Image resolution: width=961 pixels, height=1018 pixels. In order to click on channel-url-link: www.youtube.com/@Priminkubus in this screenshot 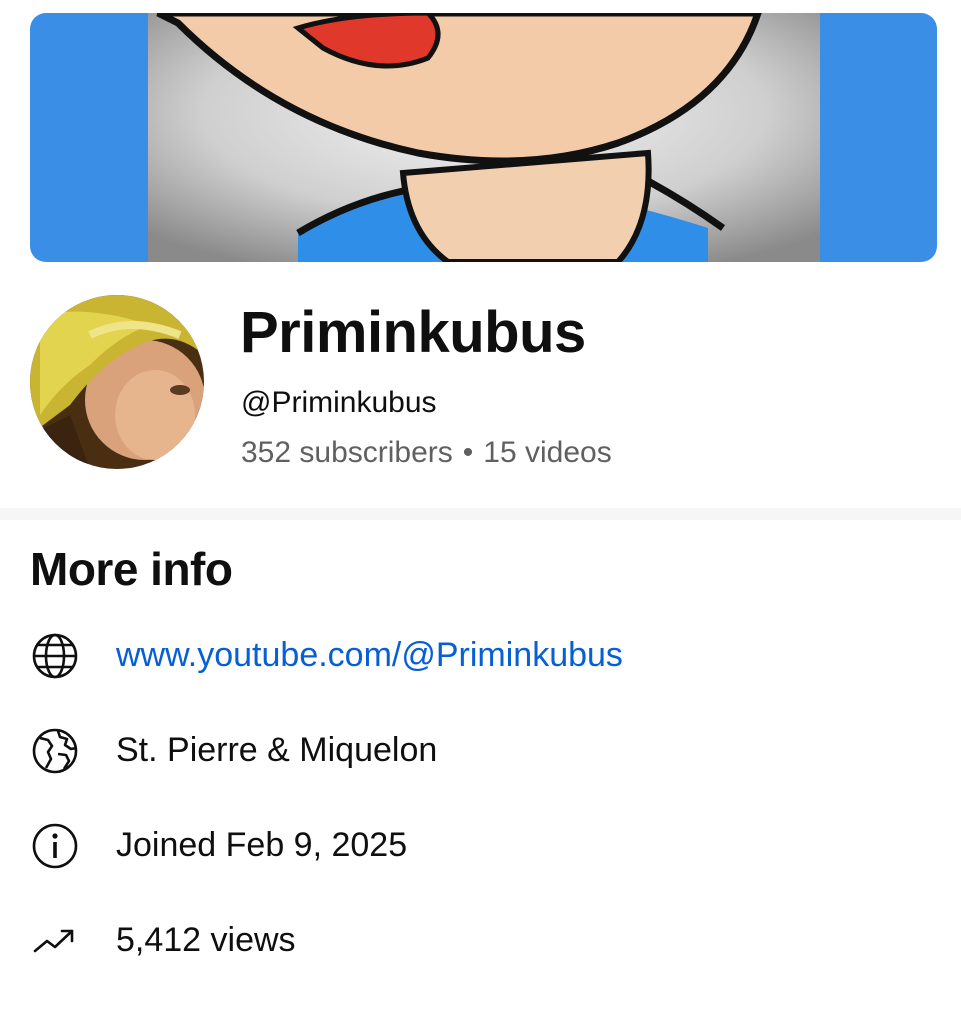, I will do `click(369, 655)`.